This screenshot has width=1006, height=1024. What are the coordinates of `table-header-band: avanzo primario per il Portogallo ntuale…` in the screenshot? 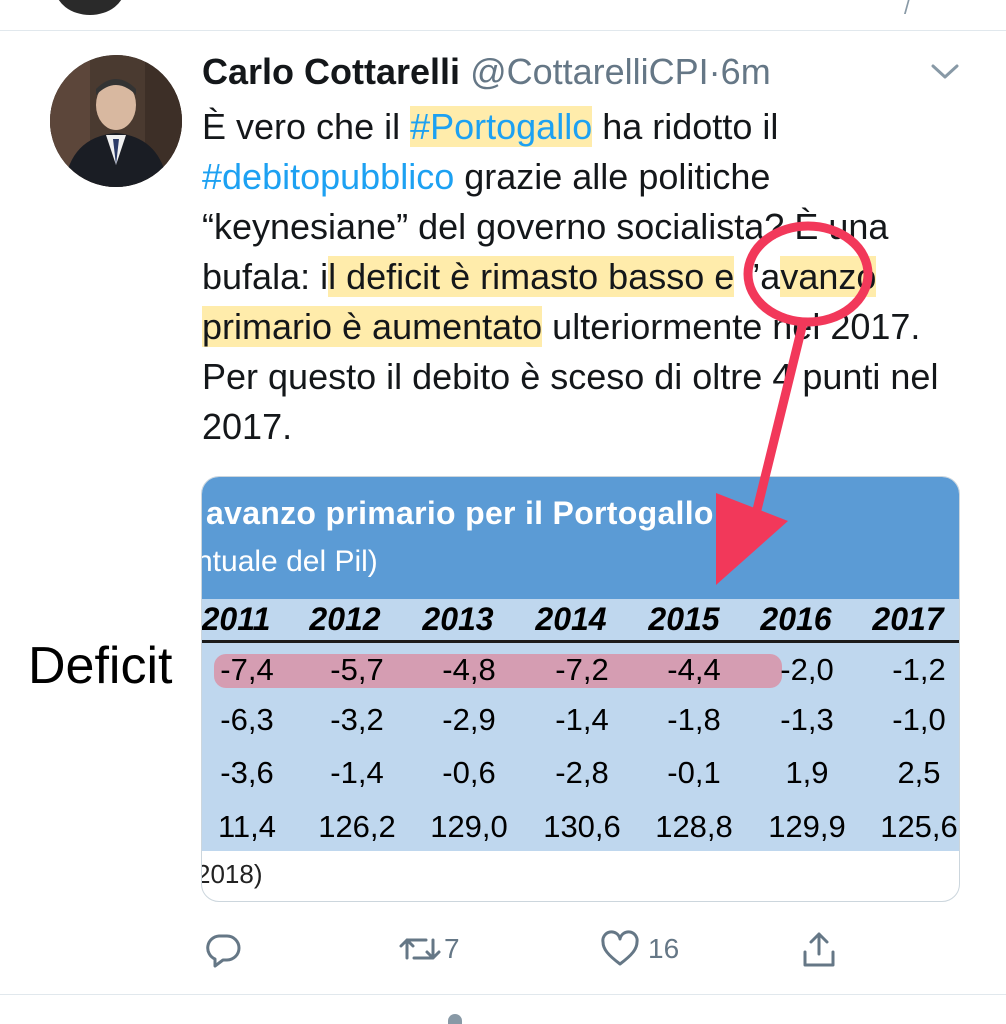 It's located at (580, 538).